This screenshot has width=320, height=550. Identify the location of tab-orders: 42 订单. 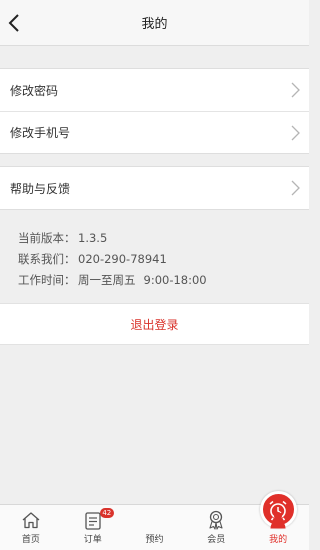
(93, 527).